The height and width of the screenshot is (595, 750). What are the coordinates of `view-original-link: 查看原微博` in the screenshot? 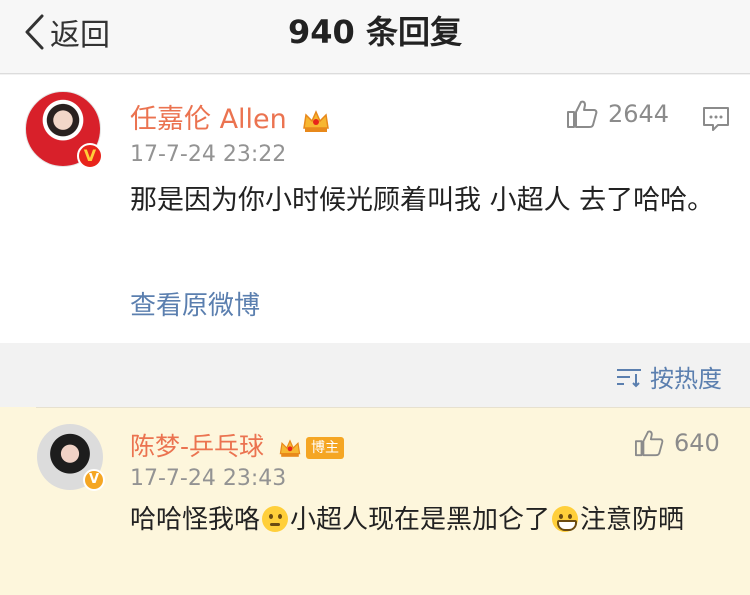 It's located at (195, 303).